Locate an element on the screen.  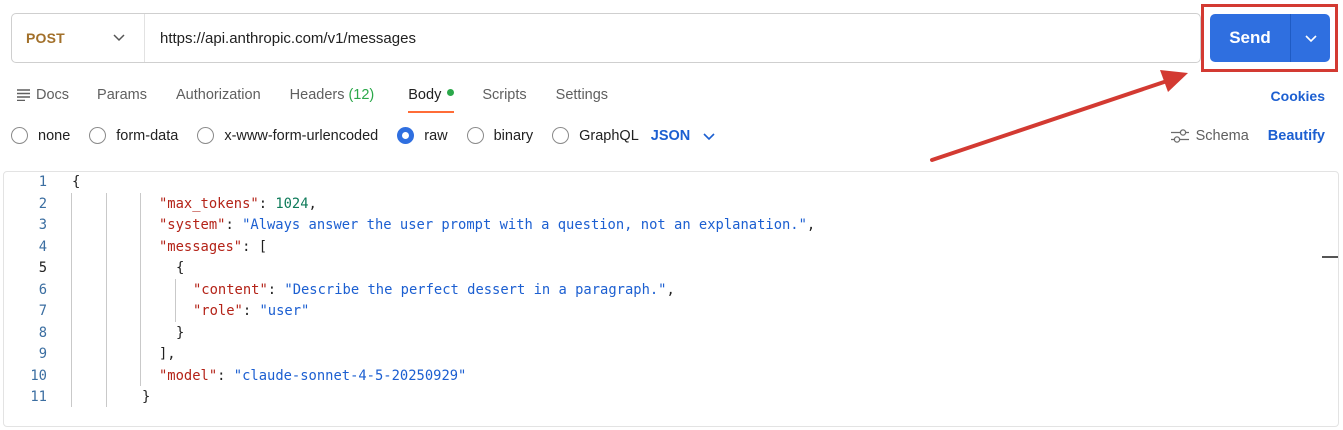
code-text: "messages": [ is located at coordinates (213, 246).